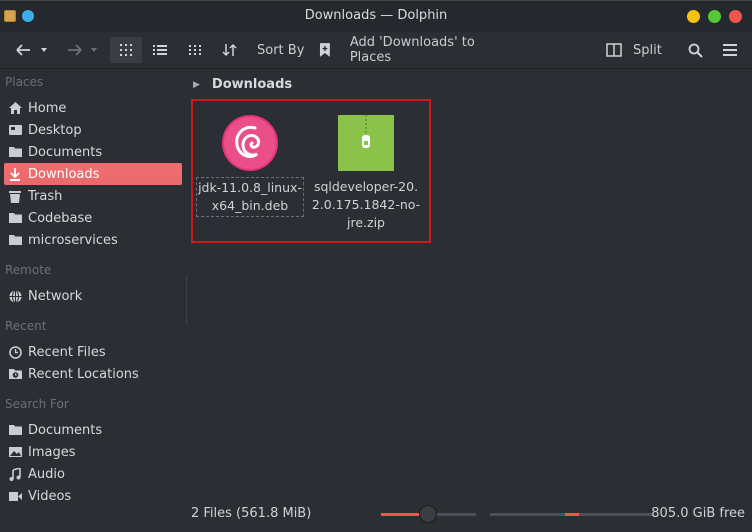 This screenshot has width=752, height=532. Describe the element at coordinates (15, 196) in the screenshot. I see `trash-icon` at that location.